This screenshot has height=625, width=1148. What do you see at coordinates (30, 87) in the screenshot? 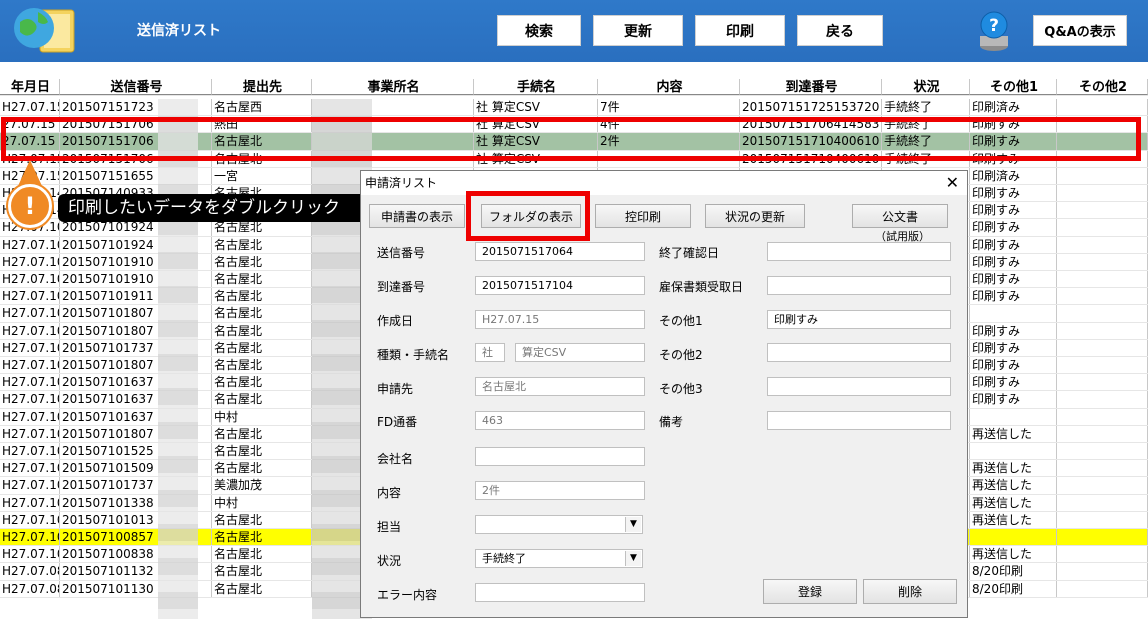
I see `column-header: 年月日` at bounding box center [30, 87].